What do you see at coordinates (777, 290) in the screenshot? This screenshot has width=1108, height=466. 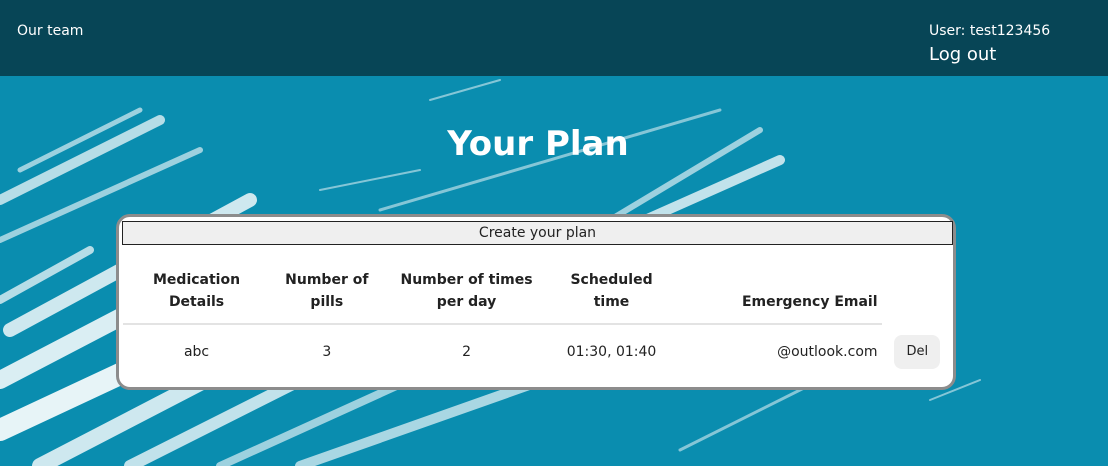 I see `column-header-emergency-email: Emergency Email` at bounding box center [777, 290].